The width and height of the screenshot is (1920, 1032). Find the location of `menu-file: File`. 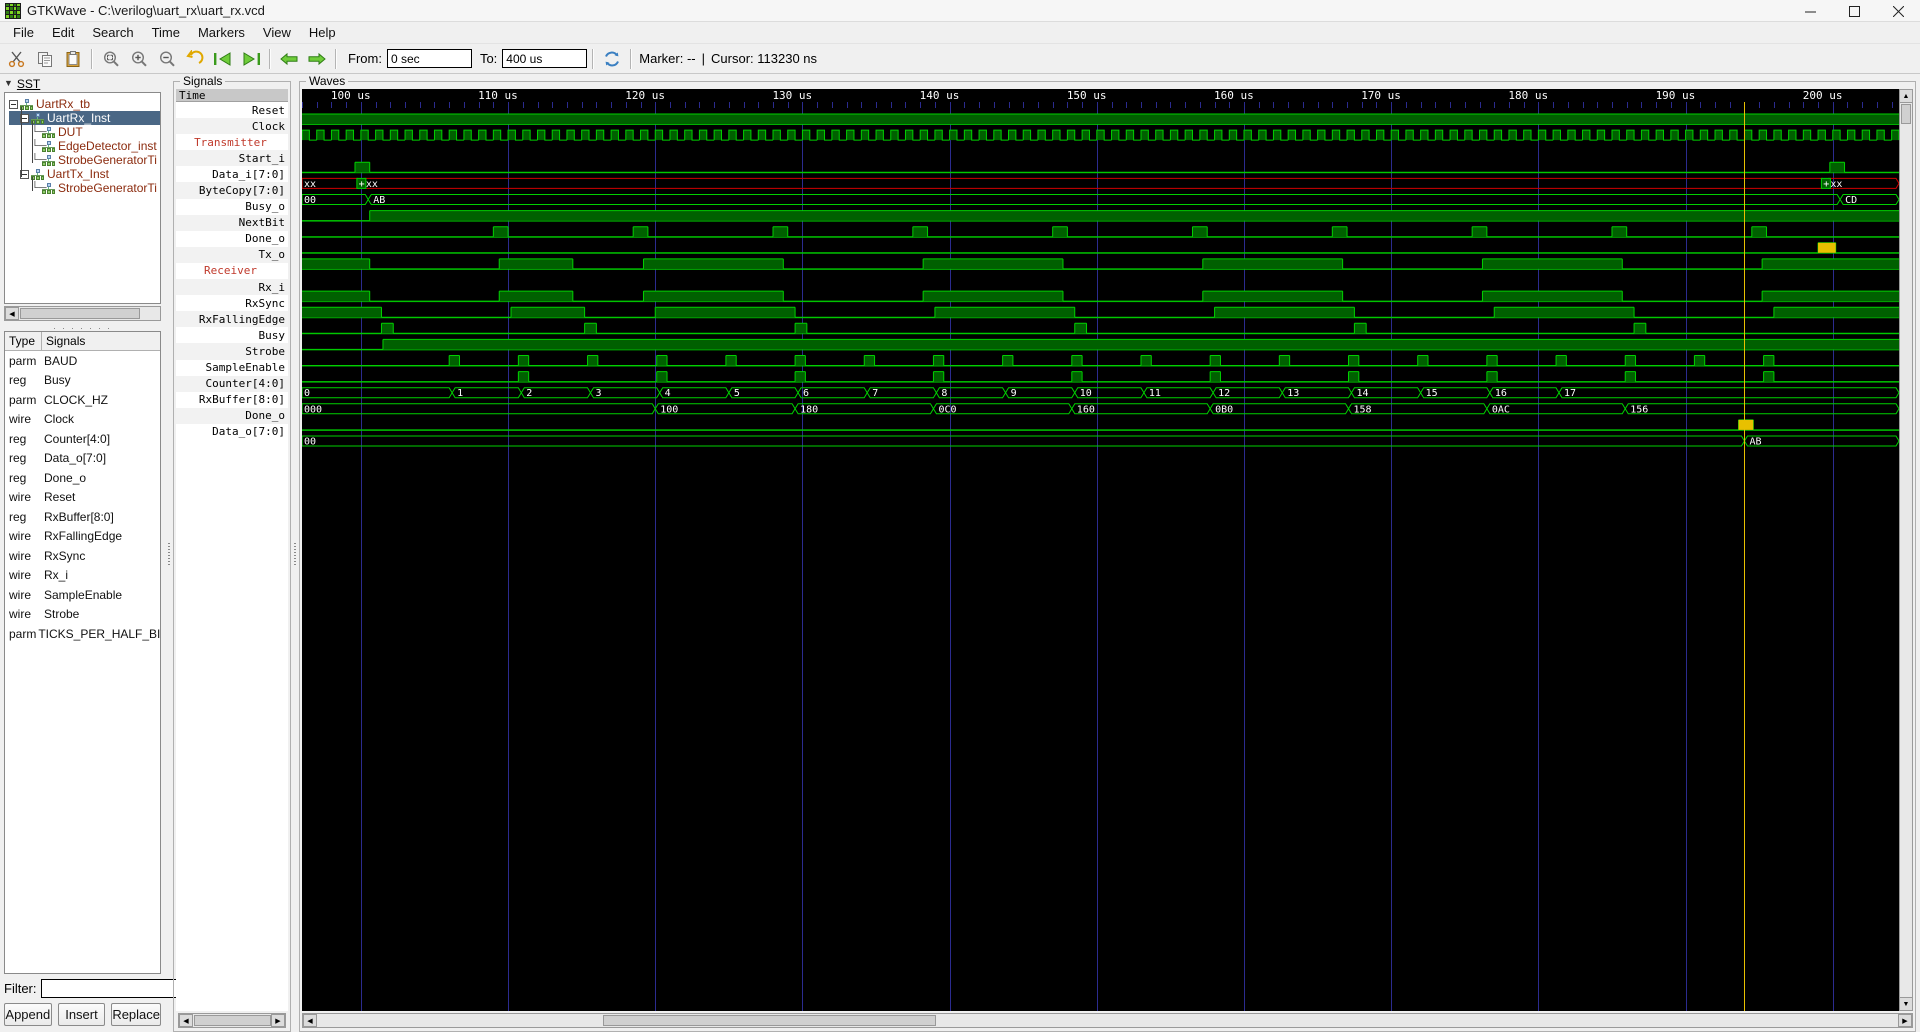

menu-file: File is located at coordinates (23, 32).